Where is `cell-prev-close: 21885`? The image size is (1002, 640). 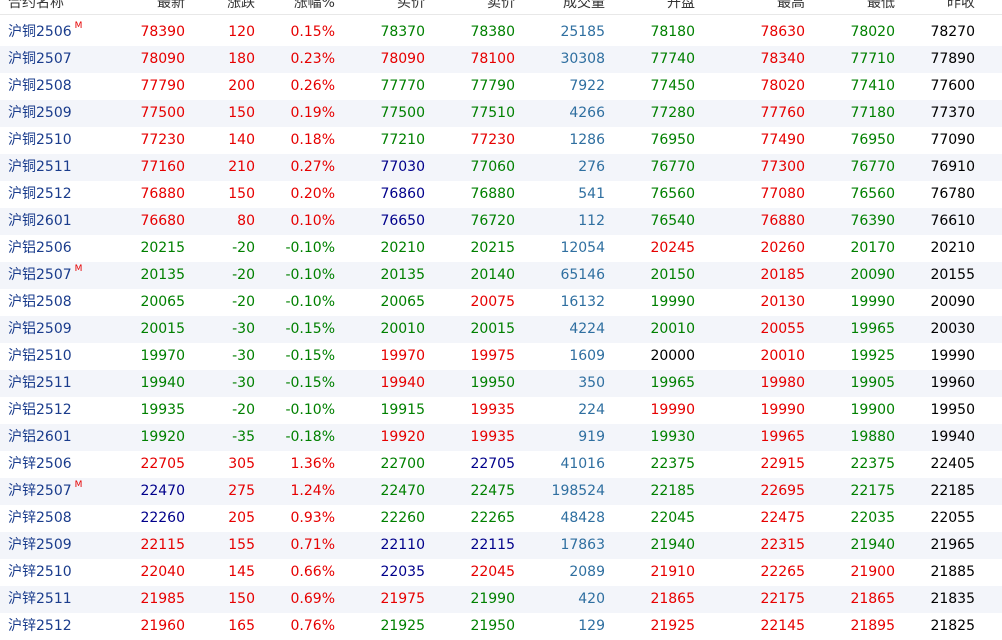 cell-prev-close: 21885 is located at coordinates (952, 572).